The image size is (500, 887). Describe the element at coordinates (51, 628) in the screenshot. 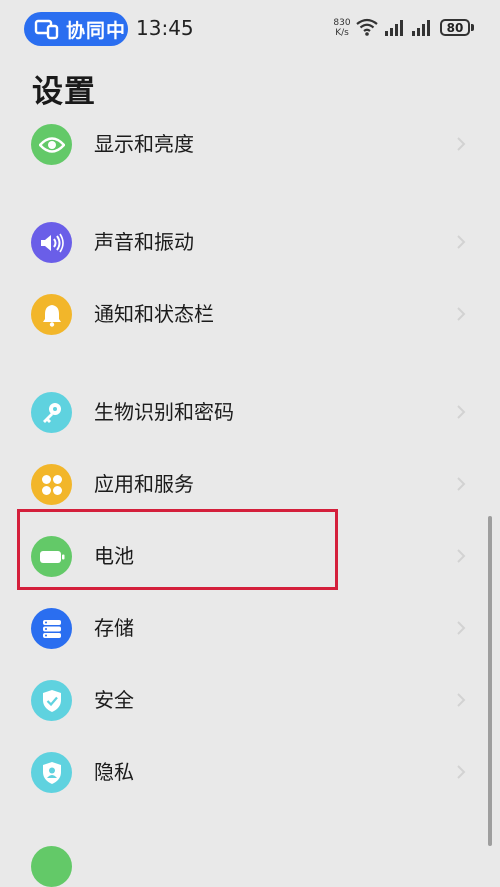

I see `storage-icon` at that location.